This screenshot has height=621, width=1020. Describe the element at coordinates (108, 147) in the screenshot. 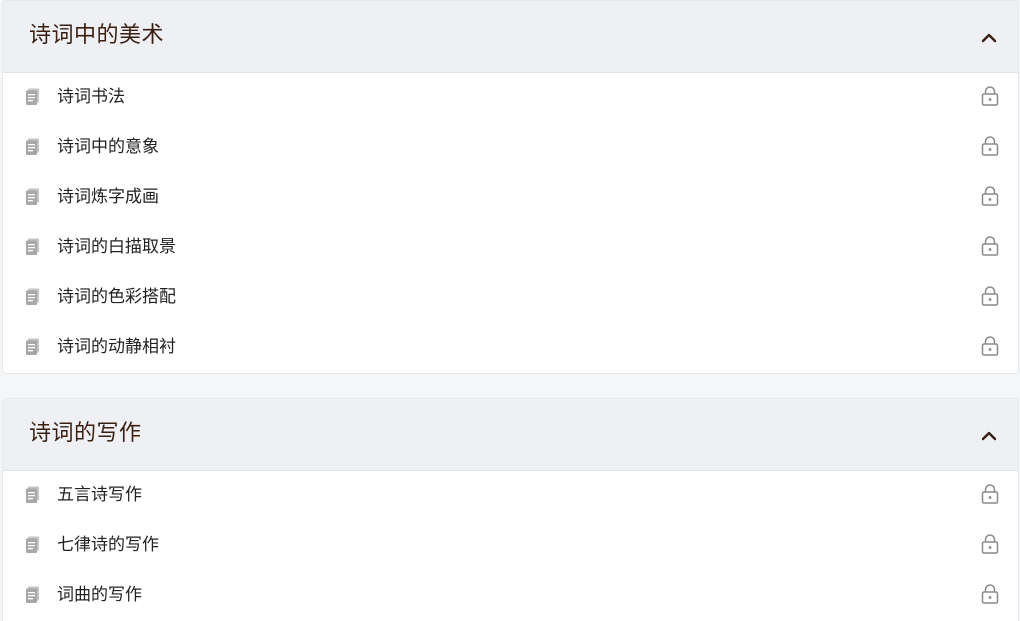

I see `lesson-label: 诗词中的意象` at that location.